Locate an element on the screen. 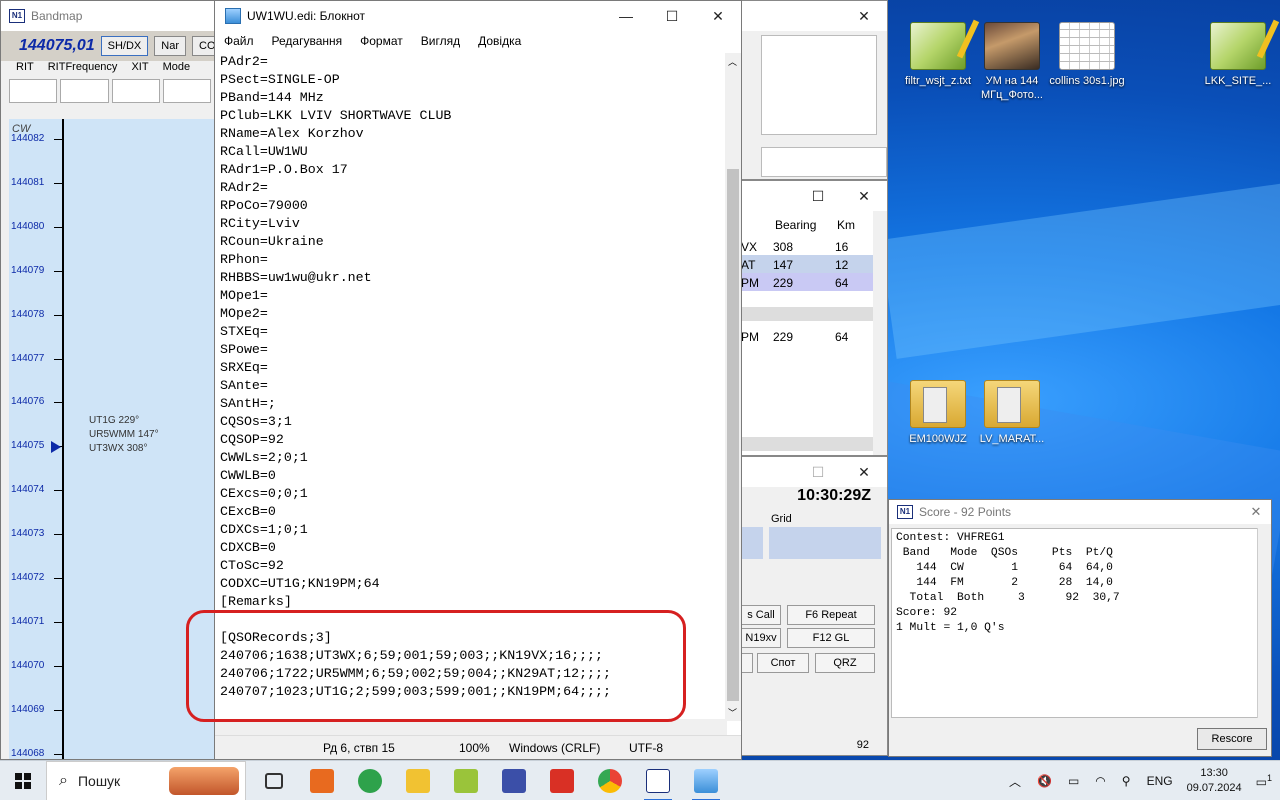 This screenshot has width=1280, height=800. scroll-down-icon: ﹀ is located at coordinates (732, 712).